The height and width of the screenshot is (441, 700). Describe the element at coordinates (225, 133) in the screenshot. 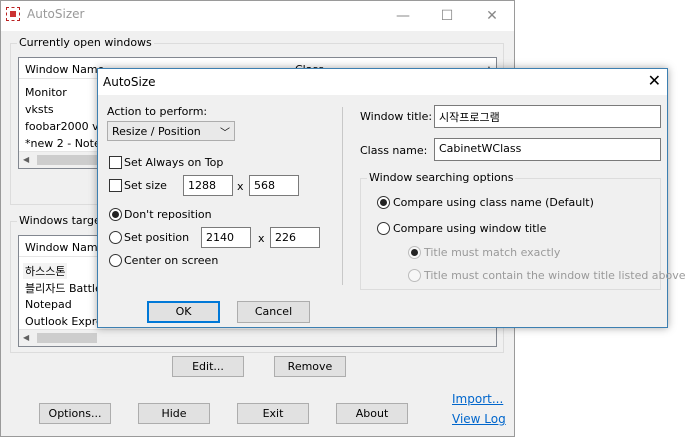

I see `chevron-down-icon: ﹀` at that location.